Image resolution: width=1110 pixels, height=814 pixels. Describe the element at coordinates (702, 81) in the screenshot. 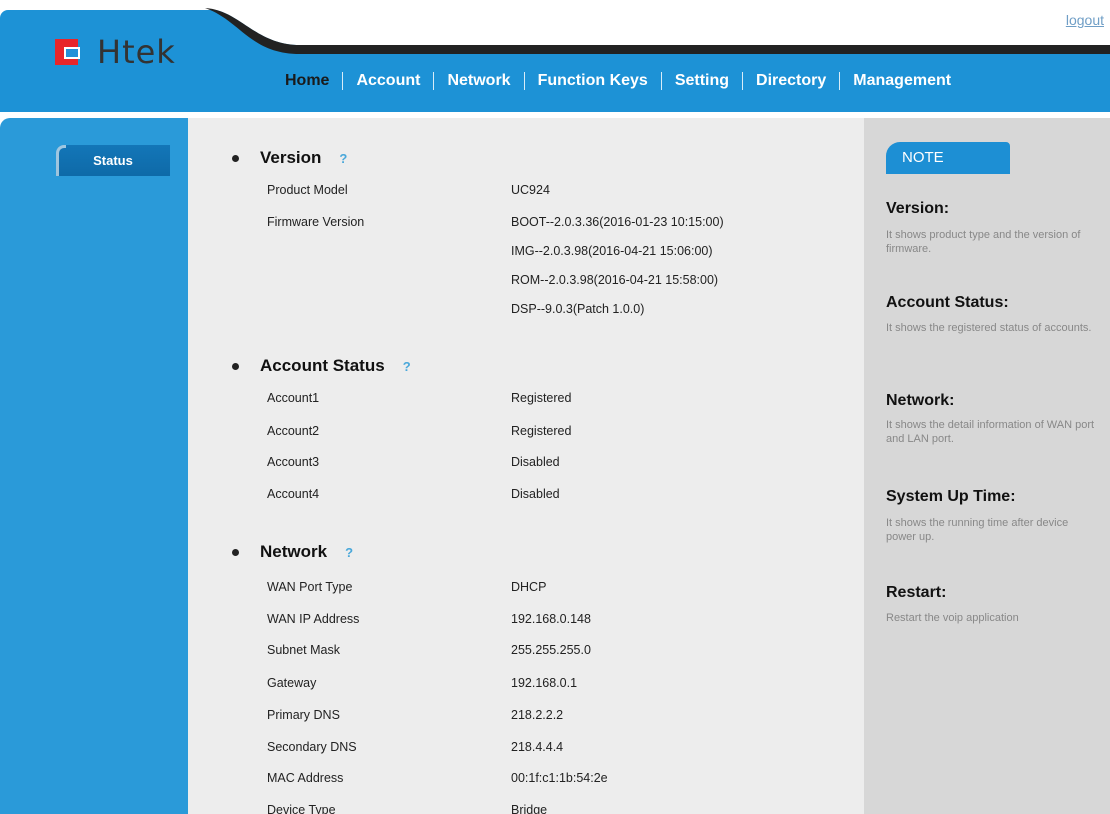

I see `nav-setting: Setting` at that location.